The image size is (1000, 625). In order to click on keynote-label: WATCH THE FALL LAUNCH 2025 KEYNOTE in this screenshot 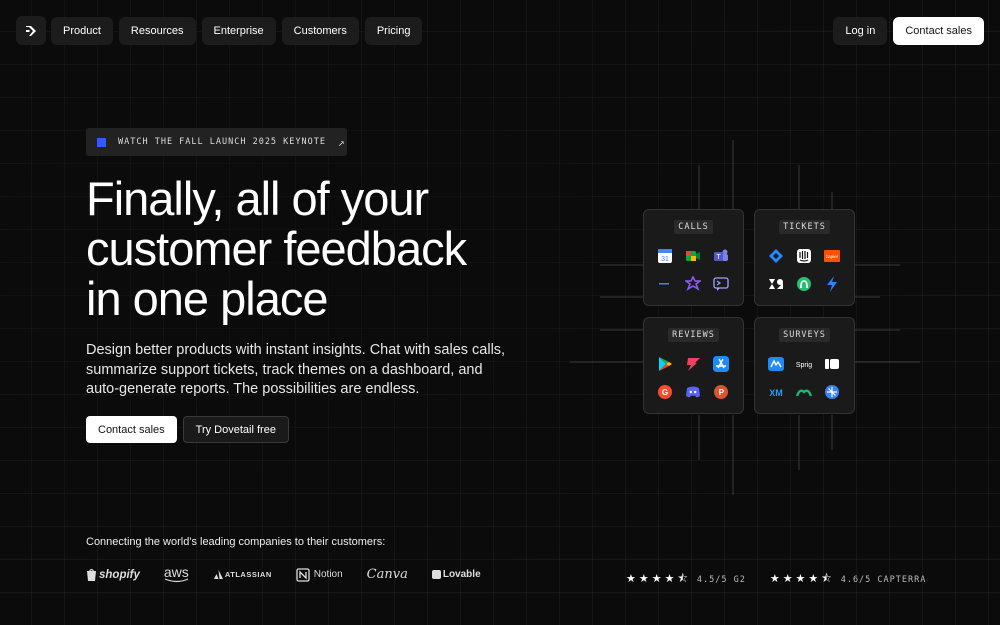, I will do `click(222, 142)`.